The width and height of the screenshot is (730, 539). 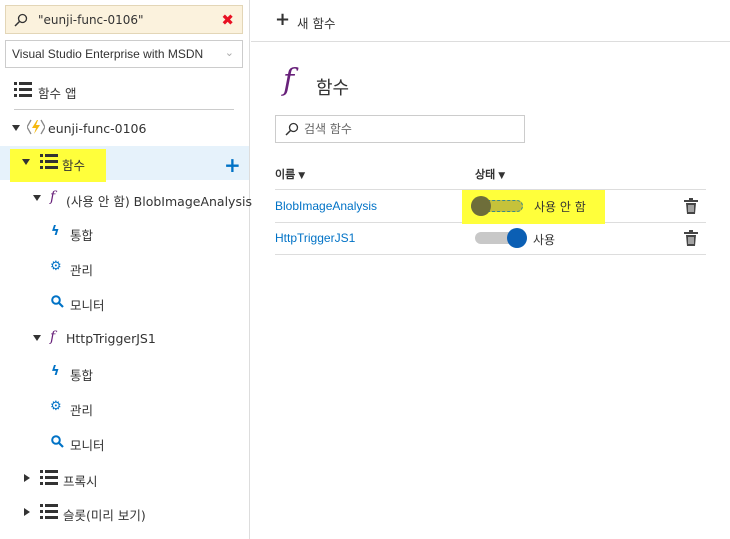 I want to click on tree-item-slots: 슬롯(미리 보기), so click(x=124, y=512).